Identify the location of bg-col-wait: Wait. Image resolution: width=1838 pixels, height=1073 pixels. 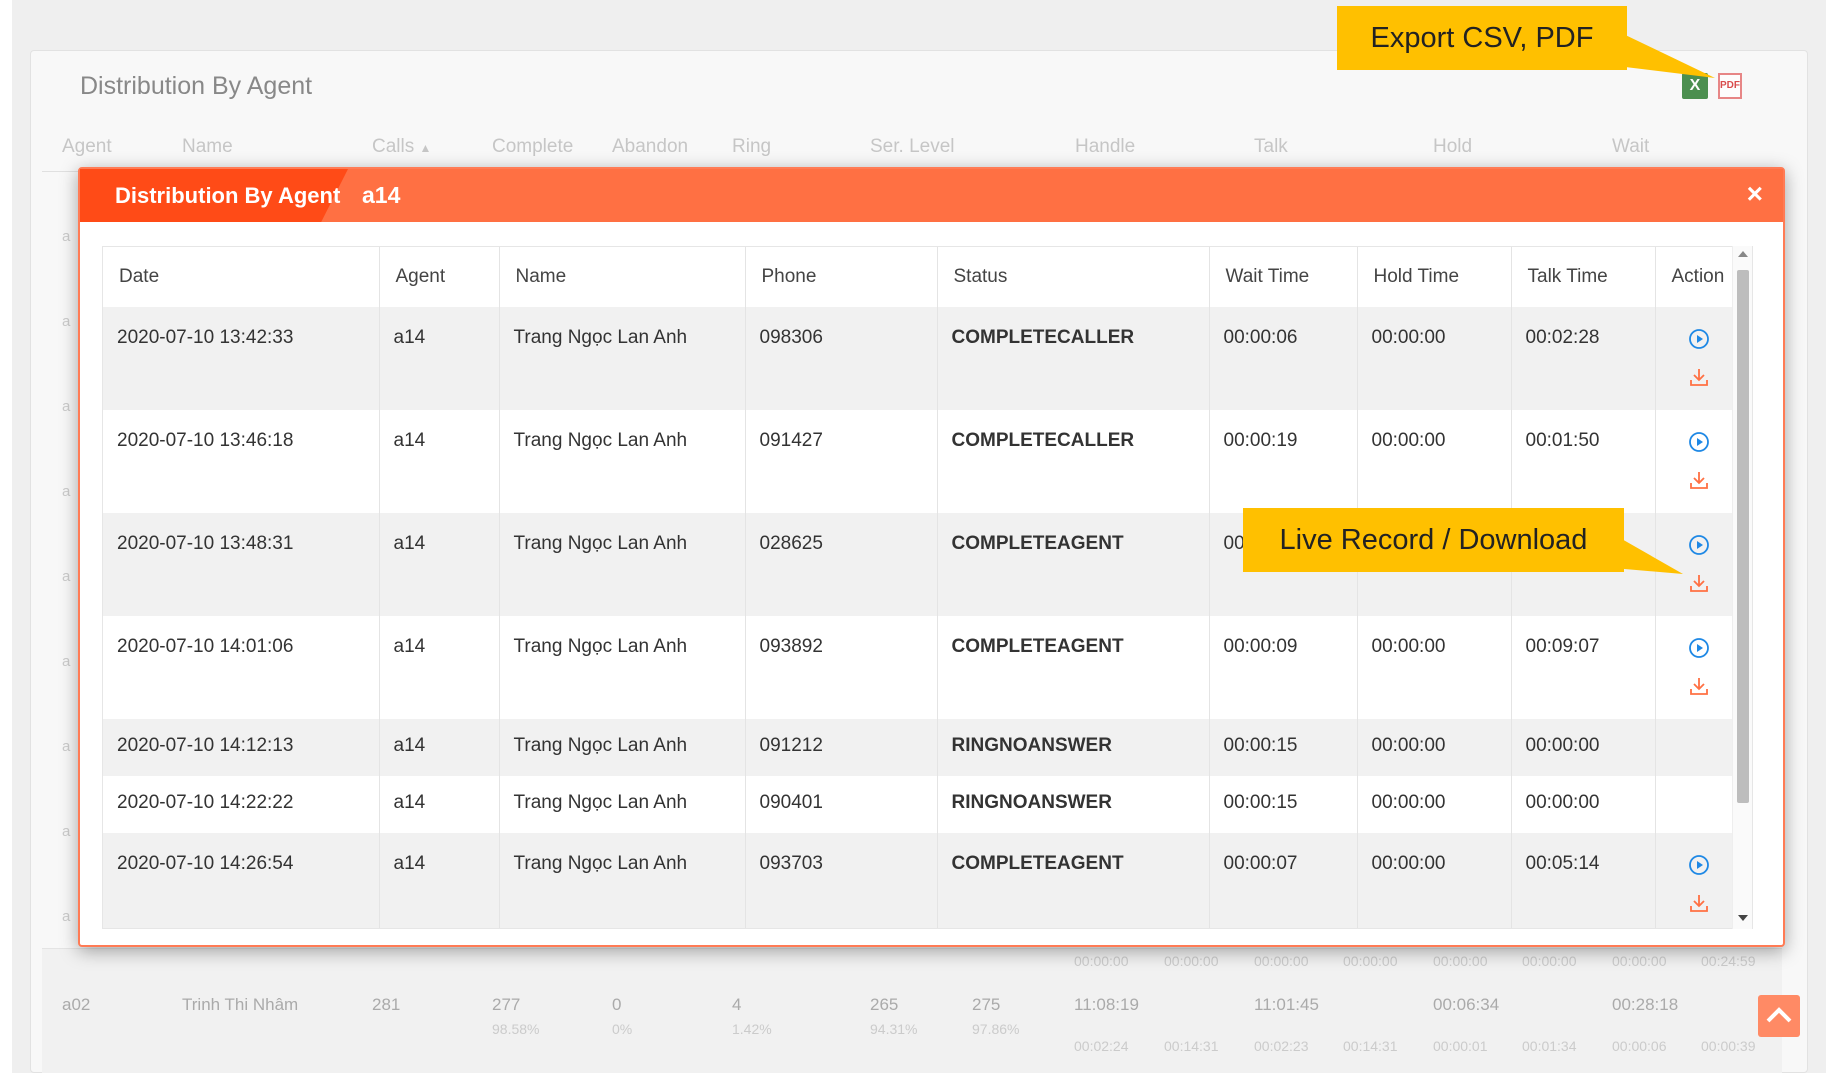
(1630, 147).